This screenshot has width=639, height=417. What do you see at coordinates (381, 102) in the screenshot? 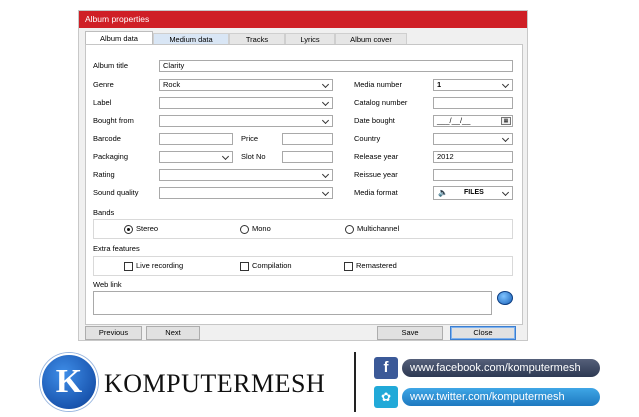
I see `catalog-number-label: Catalog number` at bounding box center [381, 102].